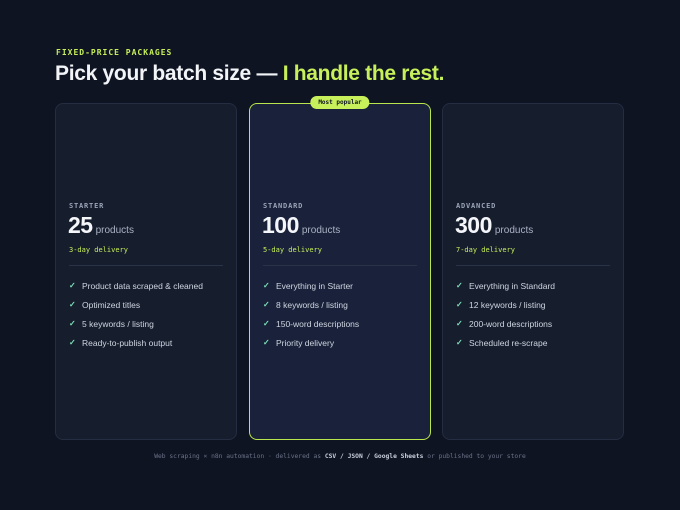  I want to click on feature-text: 5 keywords / listing, so click(118, 323).